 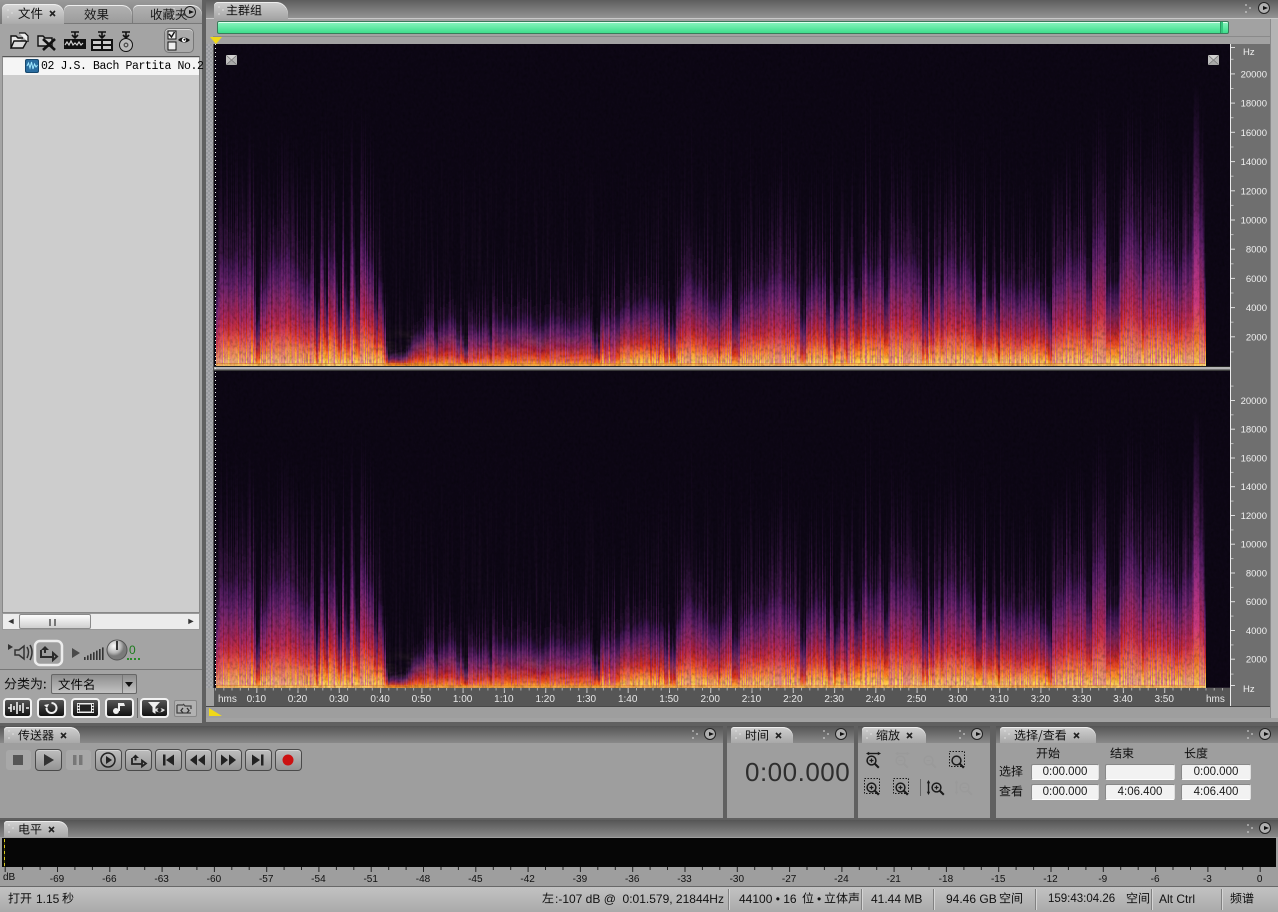 What do you see at coordinates (789, 879) in the screenshot?
I see `svg-text: -27` at bounding box center [789, 879].